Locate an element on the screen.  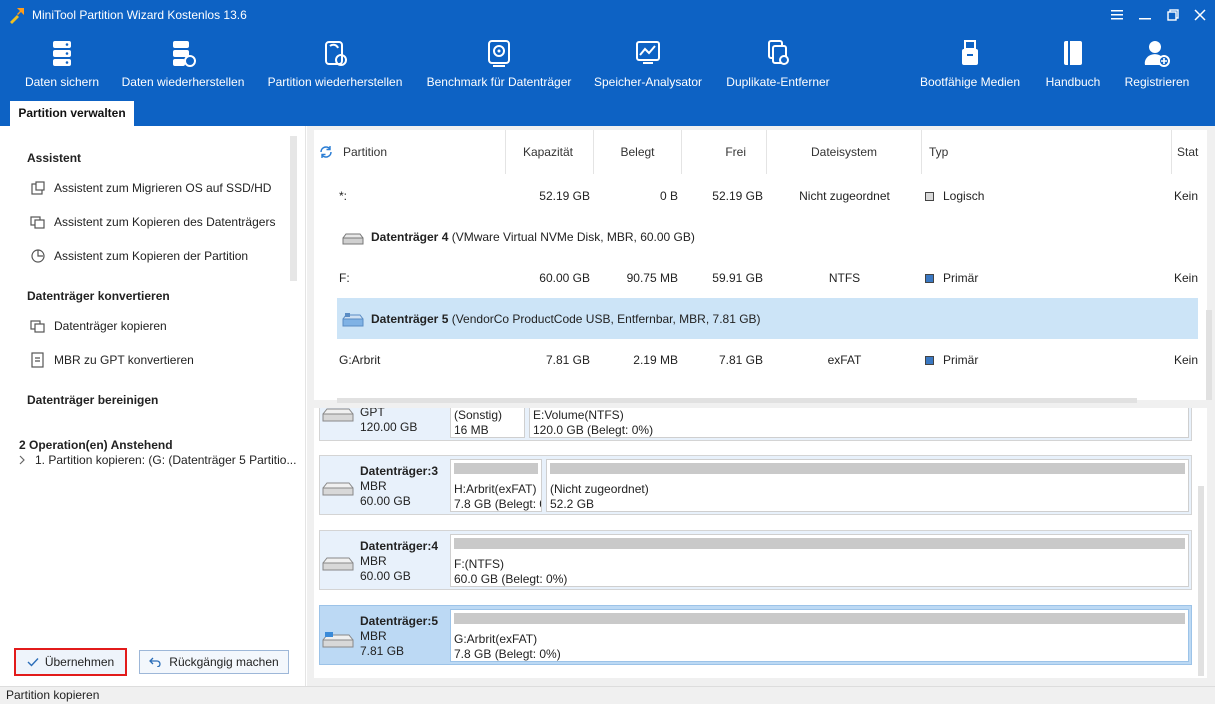
column-header-status: Stat is located at coordinates (1192, 152).